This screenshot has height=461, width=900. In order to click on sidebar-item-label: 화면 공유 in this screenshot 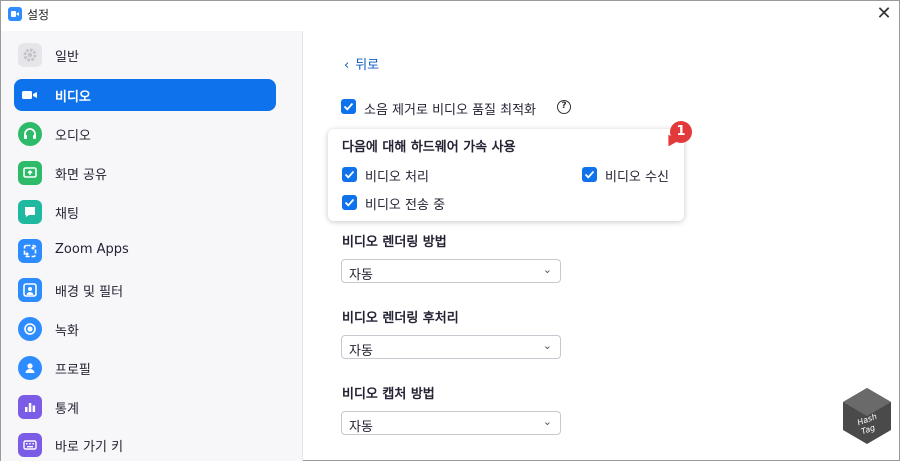, I will do `click(81, 175)`.